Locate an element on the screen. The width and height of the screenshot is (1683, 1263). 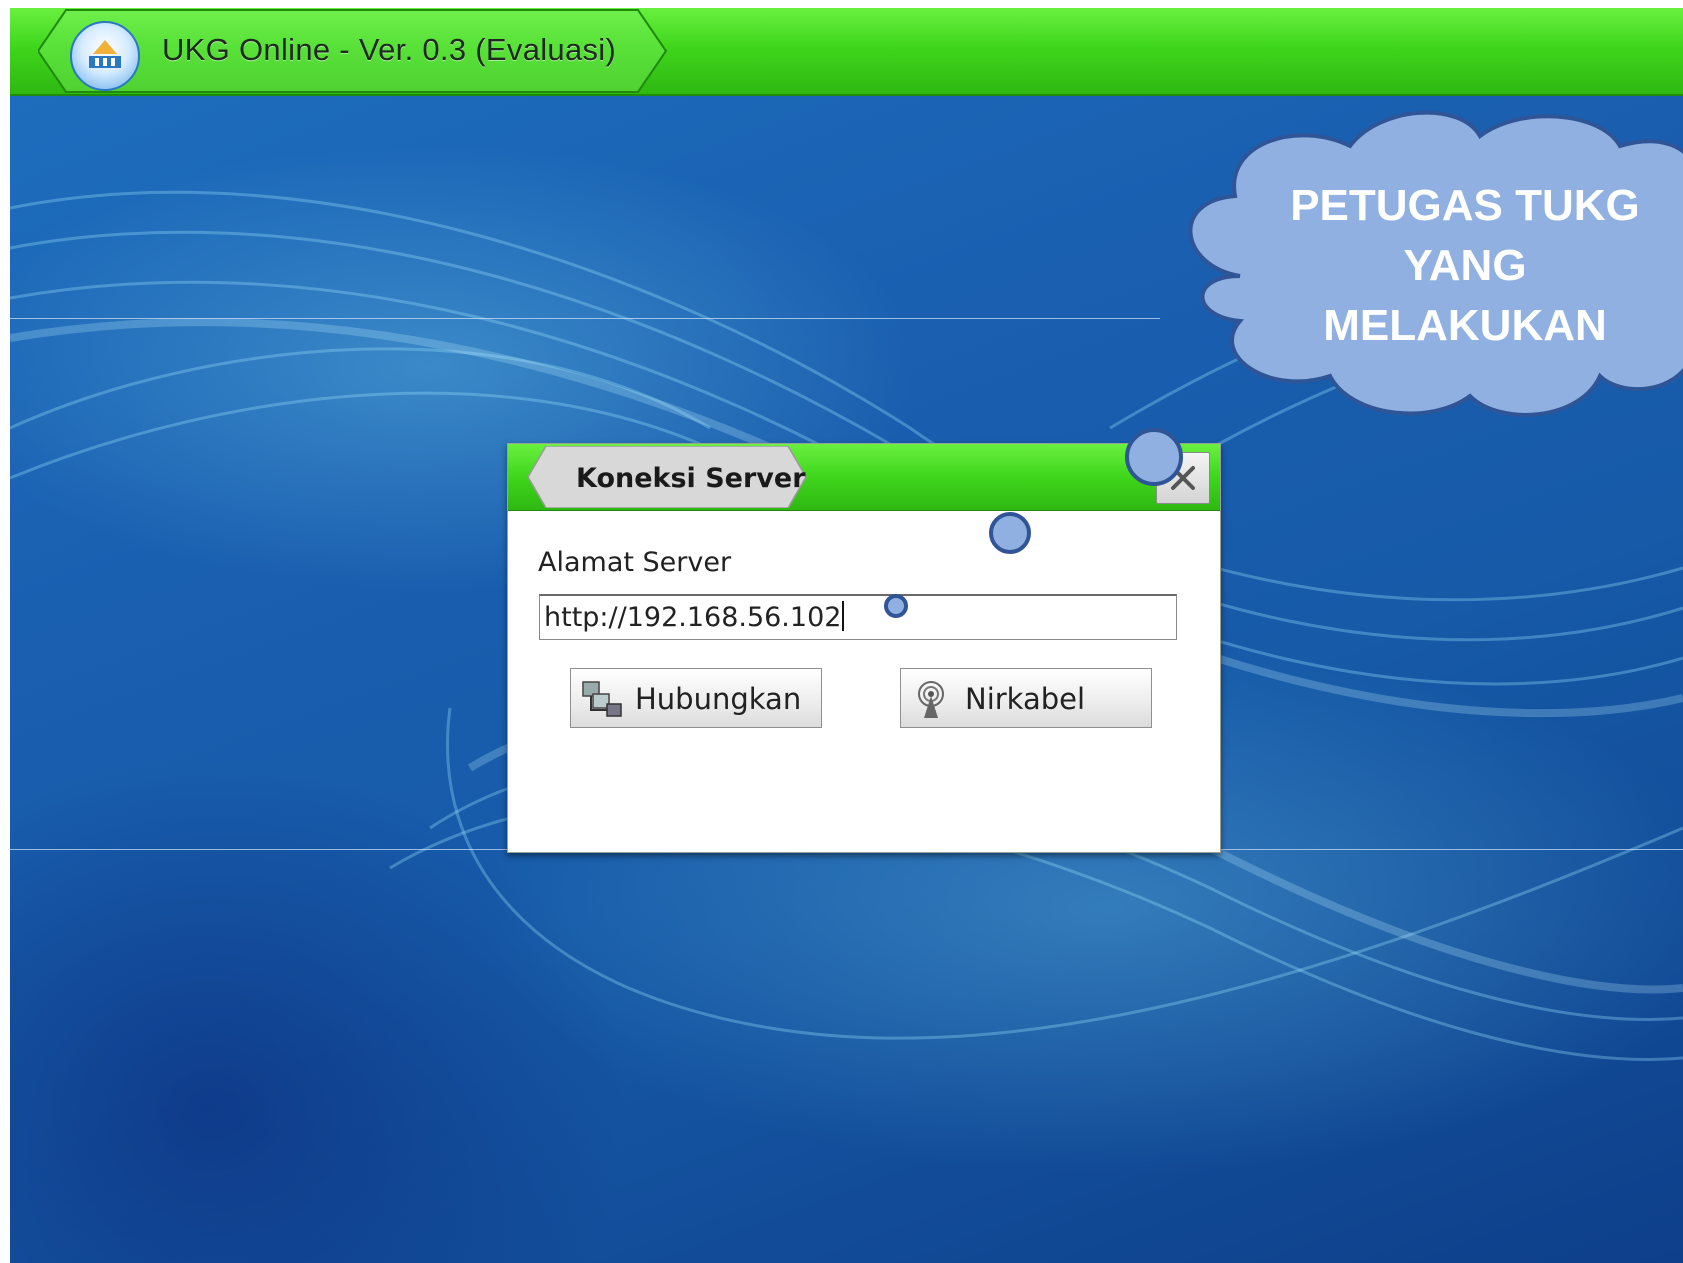
connect-button: Hubungkan is located at coordinates (696, 698).